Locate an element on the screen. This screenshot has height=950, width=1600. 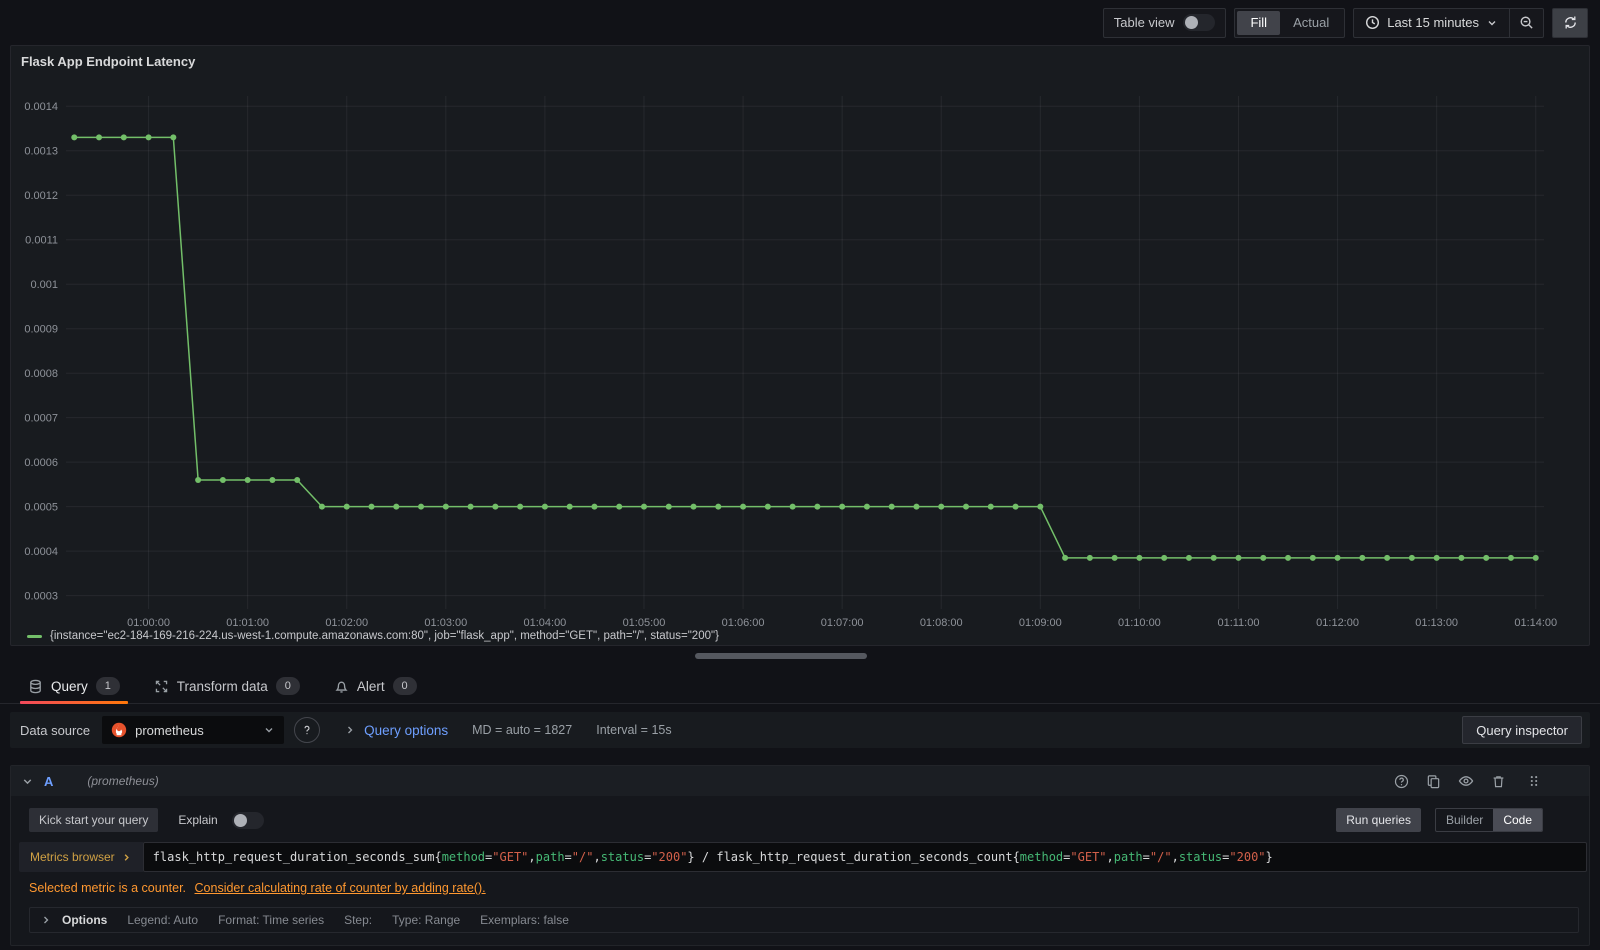
tab-alert: Alert 0 is located at coordinates (375, 686).